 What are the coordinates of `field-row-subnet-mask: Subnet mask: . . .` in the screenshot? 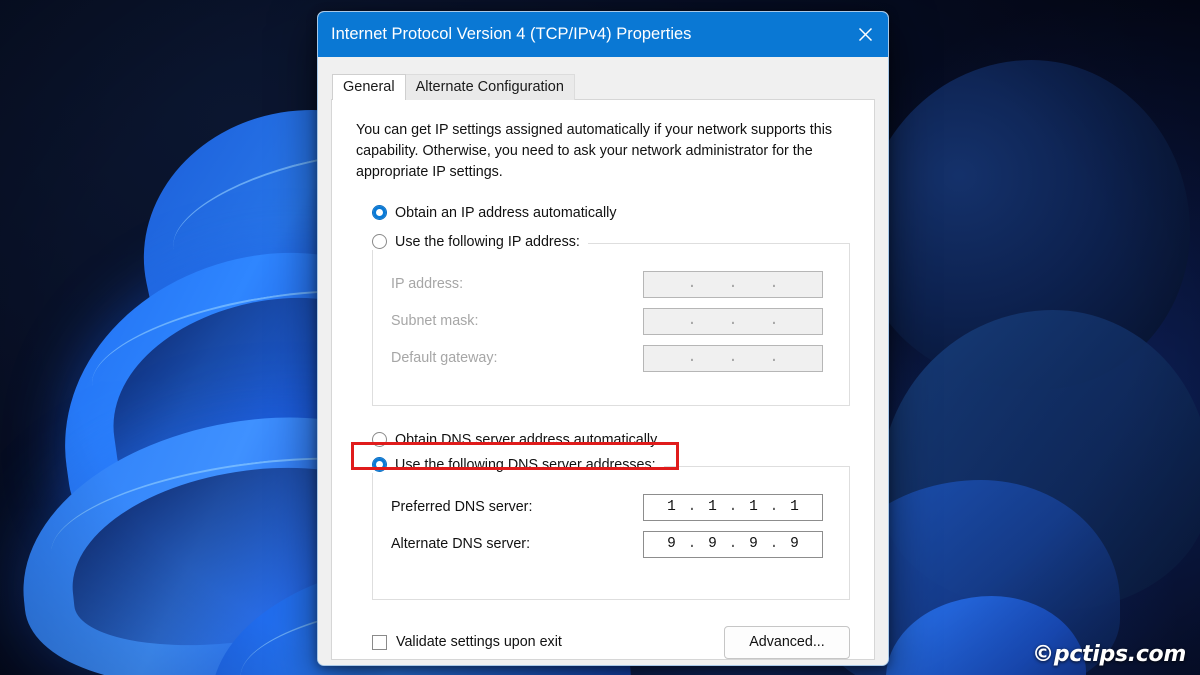 It's located at (611, 321).